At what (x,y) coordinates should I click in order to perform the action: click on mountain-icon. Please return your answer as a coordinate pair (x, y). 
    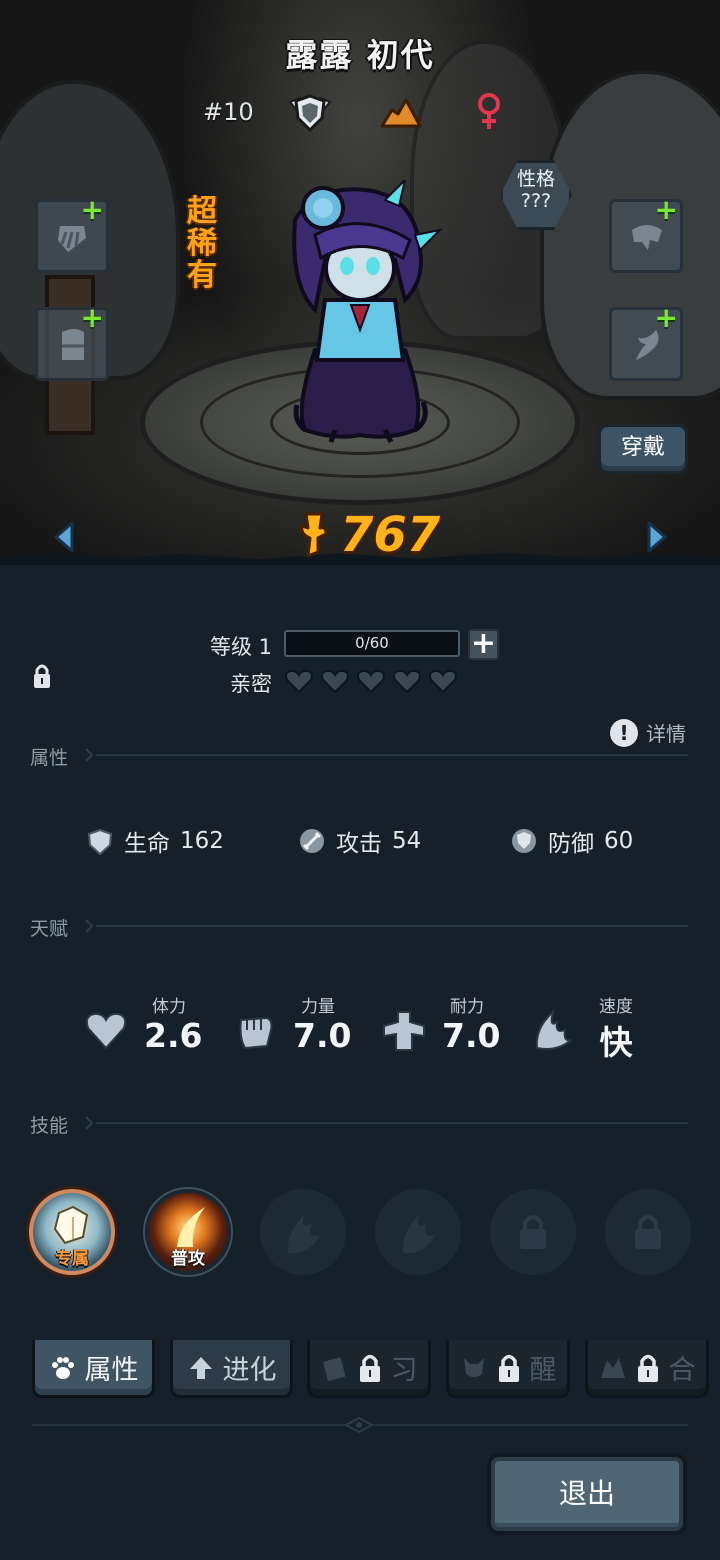
    Looking at the image, I should click on (401, 112).